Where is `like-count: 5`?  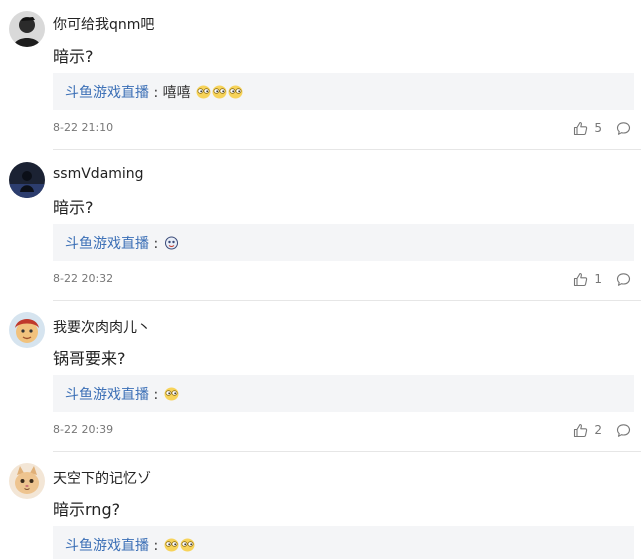
like-count: 5 is located at coordinates (598, 128).